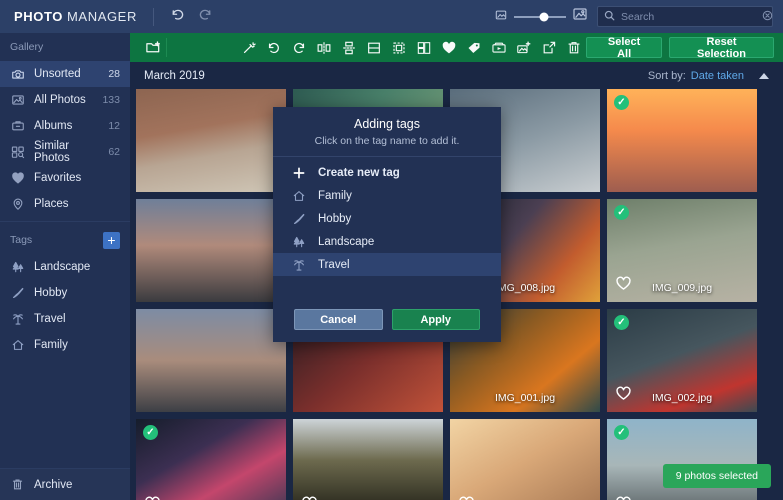  What do you see at coordinates (387, 172) in the screenshot?
I see `create-new-tag-button: Create new tag` at bounding box center [387, 172].